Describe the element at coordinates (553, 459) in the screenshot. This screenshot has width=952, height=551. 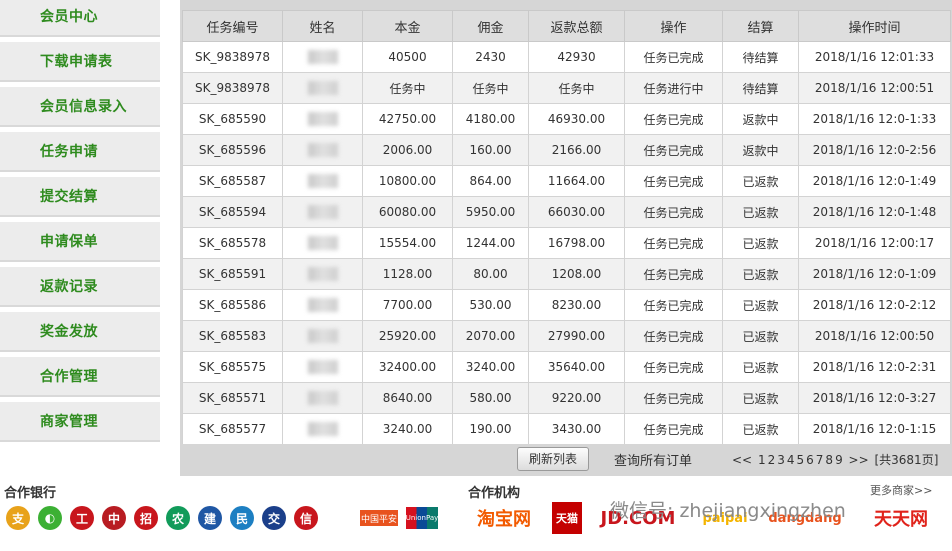
I see `refresh-list-button: 刷新列表` at that location.